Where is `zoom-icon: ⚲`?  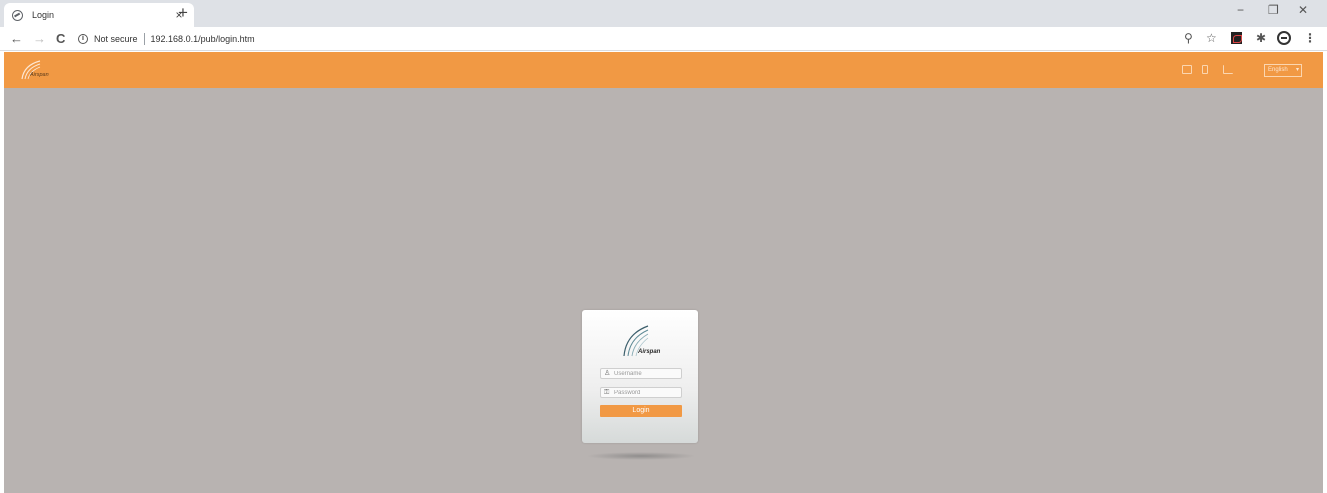
zoom-icon: ⚲ is located at coordinates (1188, 38).